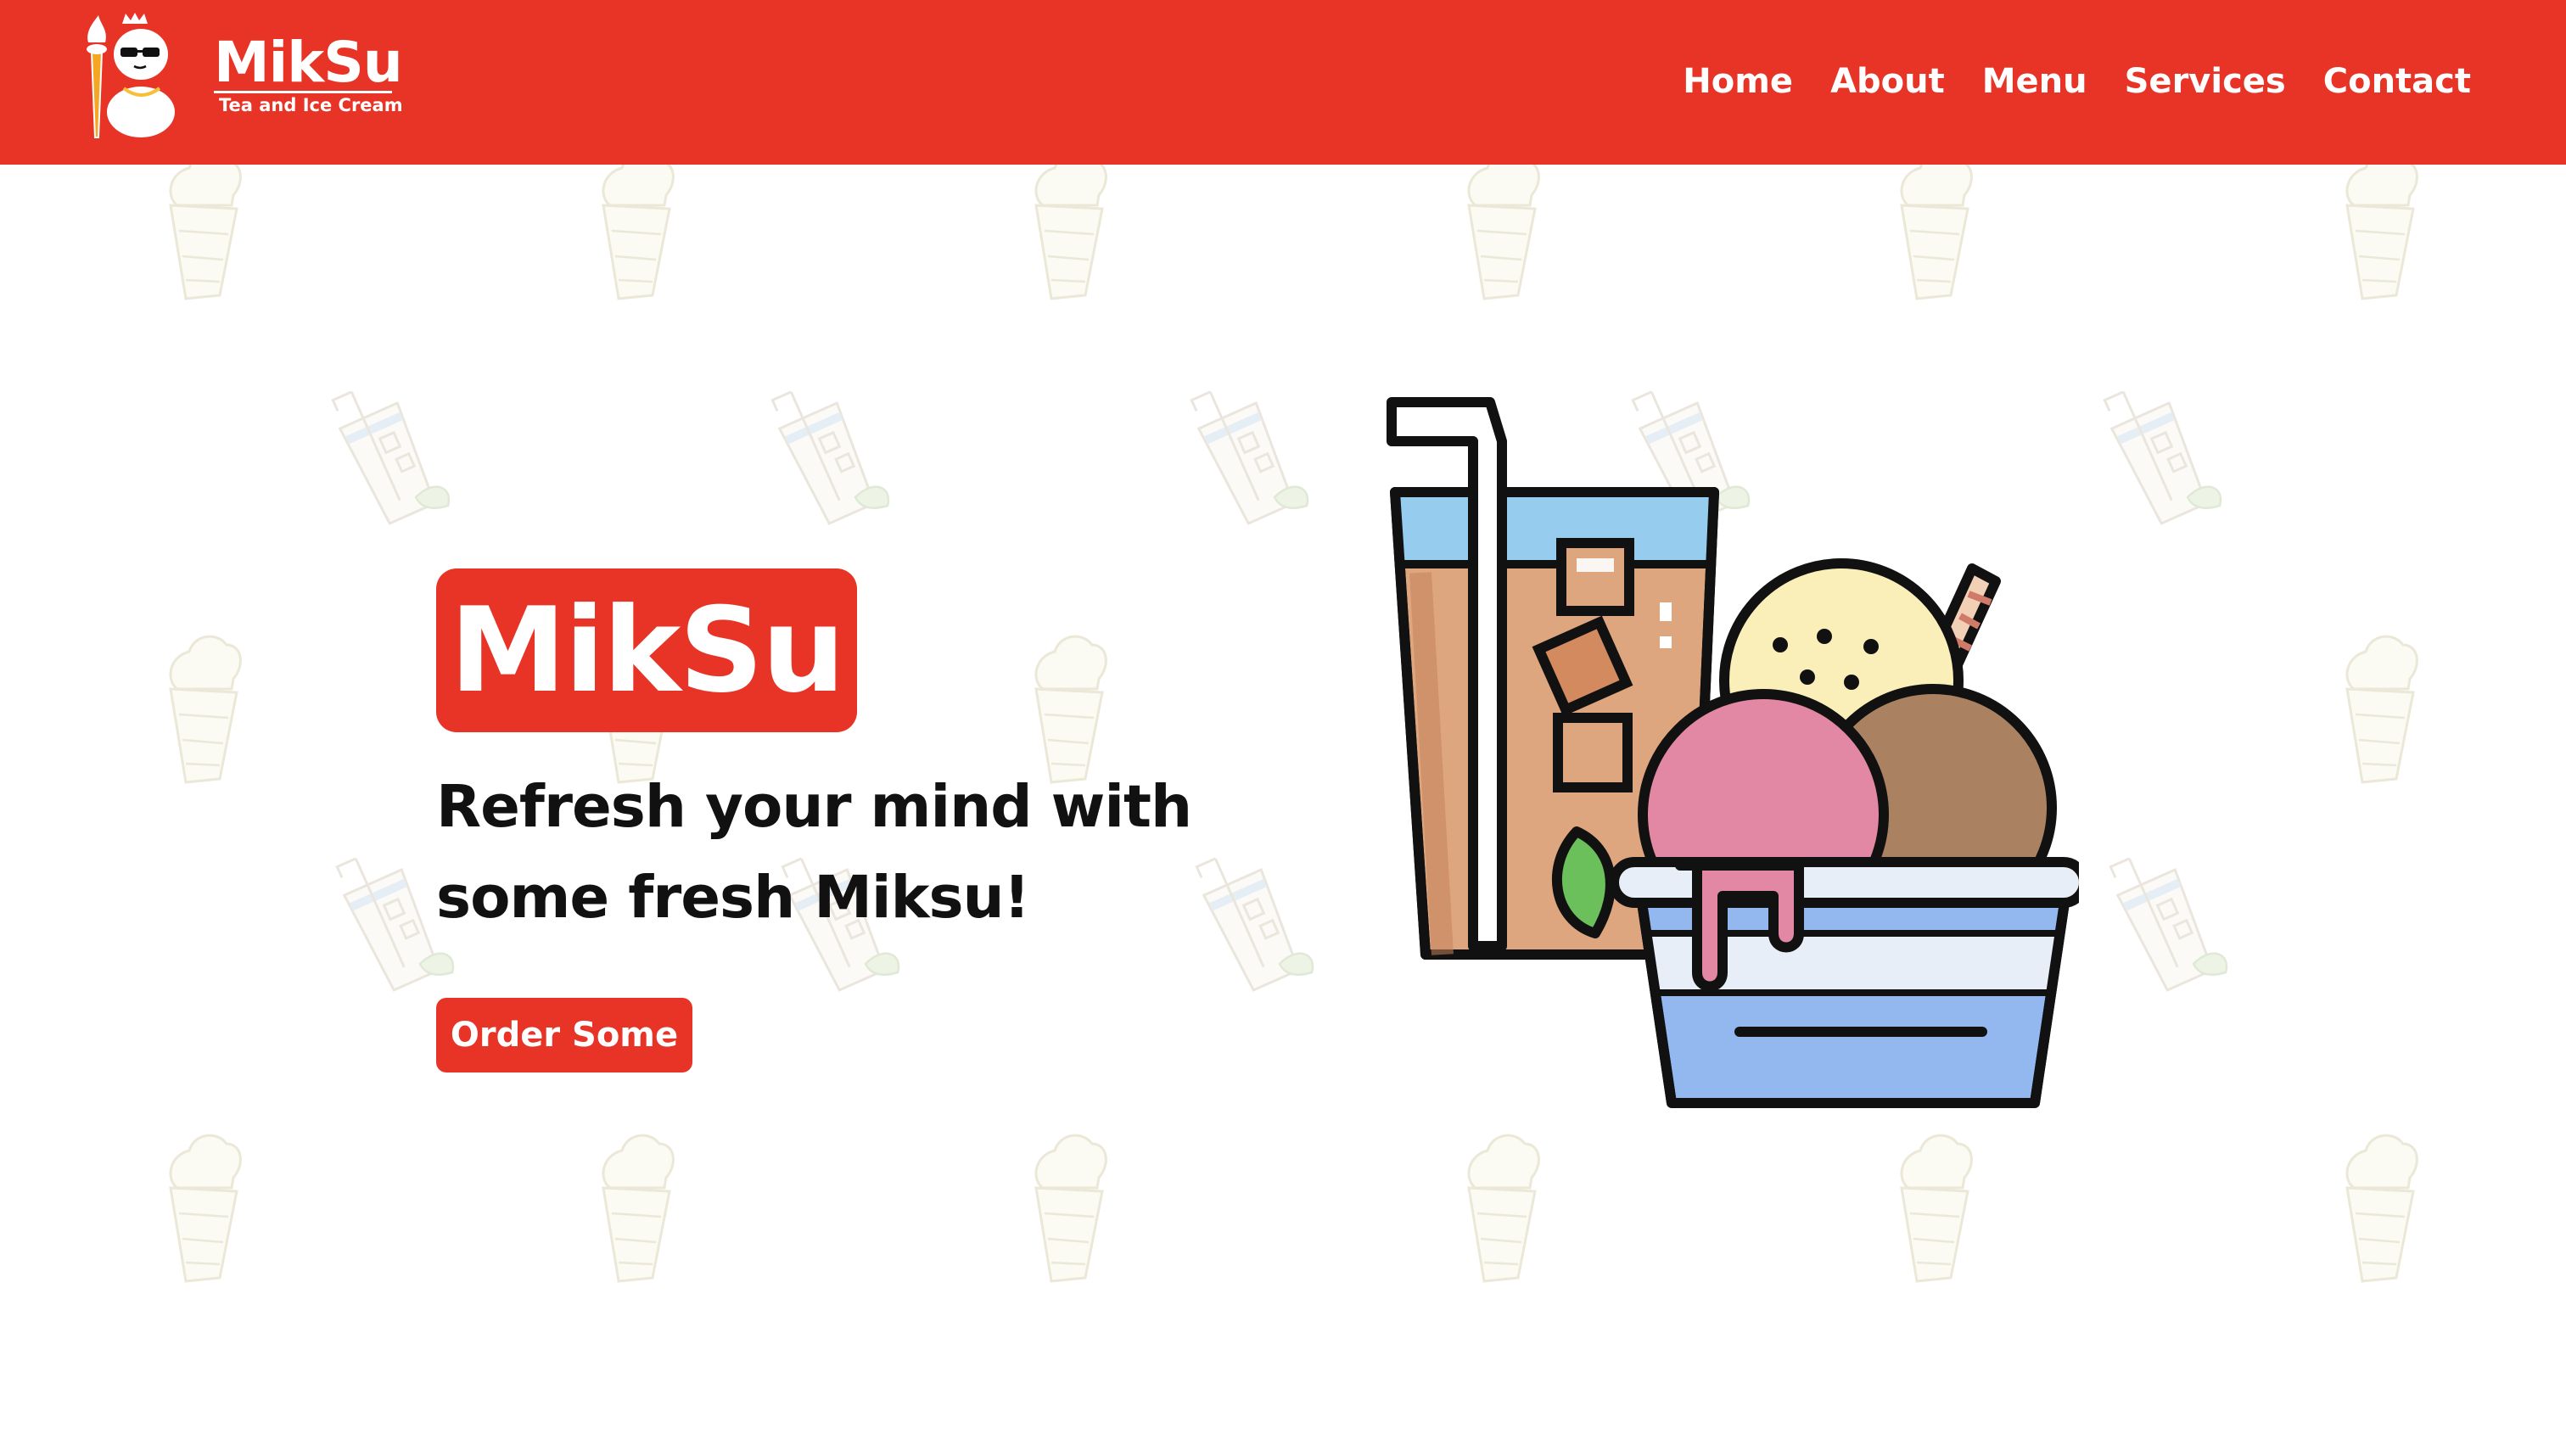 This screenshot has width=2566, height=1456. Describe the element at coordinates (818, 853) in the screenshot. I see `hero-tagline: Refresh your mind with some fresh Miksu!` at that location.